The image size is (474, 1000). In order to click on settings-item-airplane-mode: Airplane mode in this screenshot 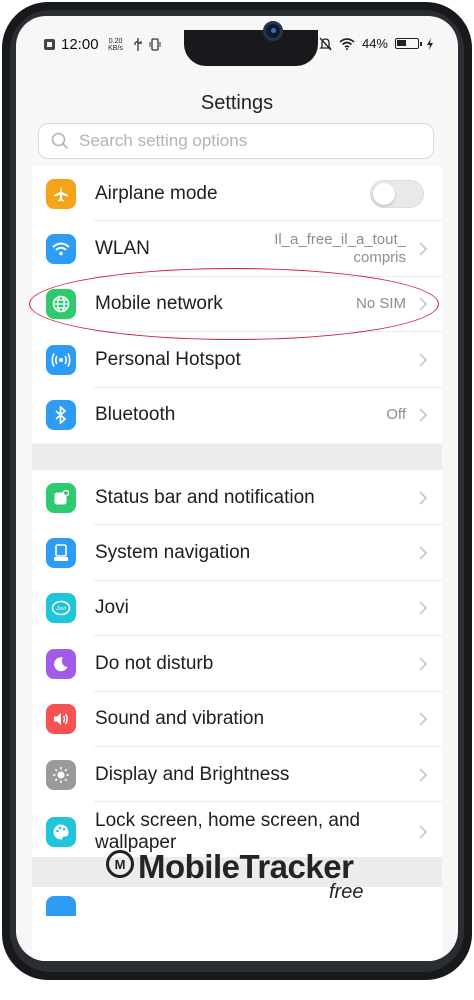, I will do `click(237, 194)`.